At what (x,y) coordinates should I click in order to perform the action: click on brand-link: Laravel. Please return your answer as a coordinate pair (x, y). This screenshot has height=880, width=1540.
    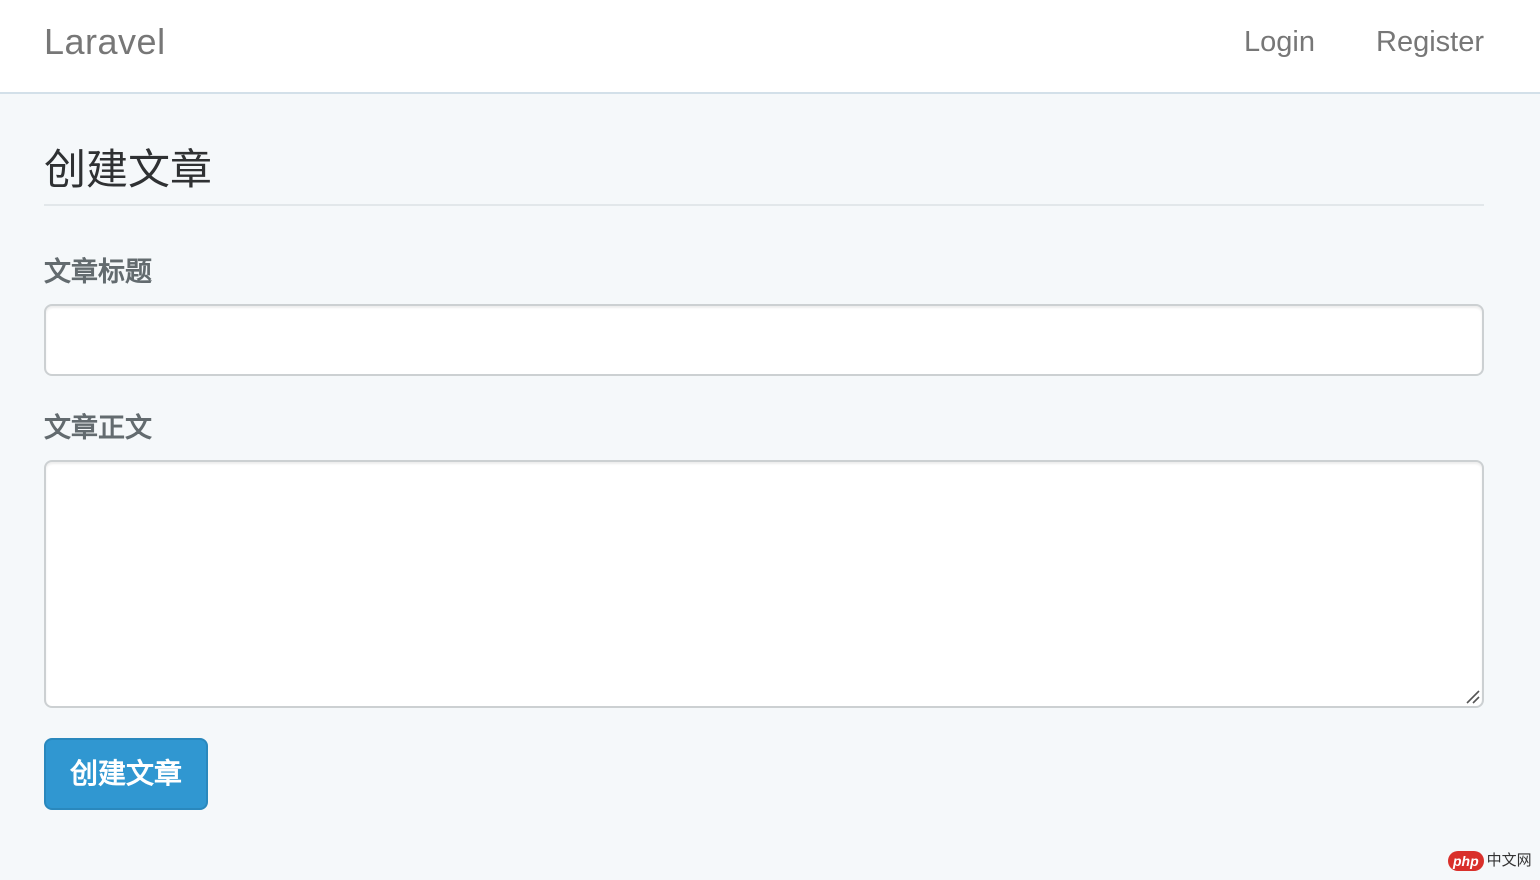
    Looking at the image, I should click on (105, 42).